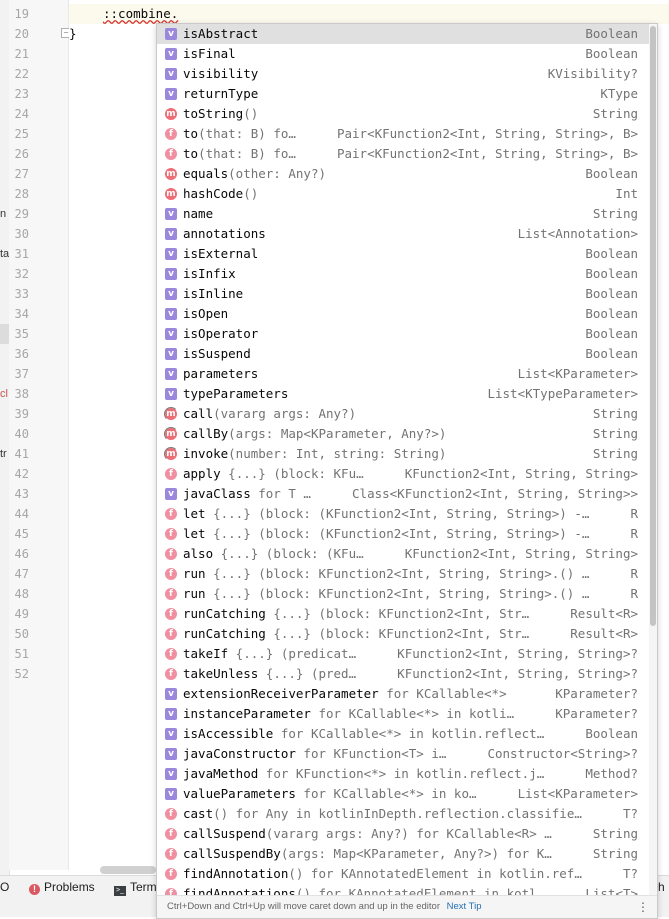  I want to click on item-name: call, so click(198, 413).